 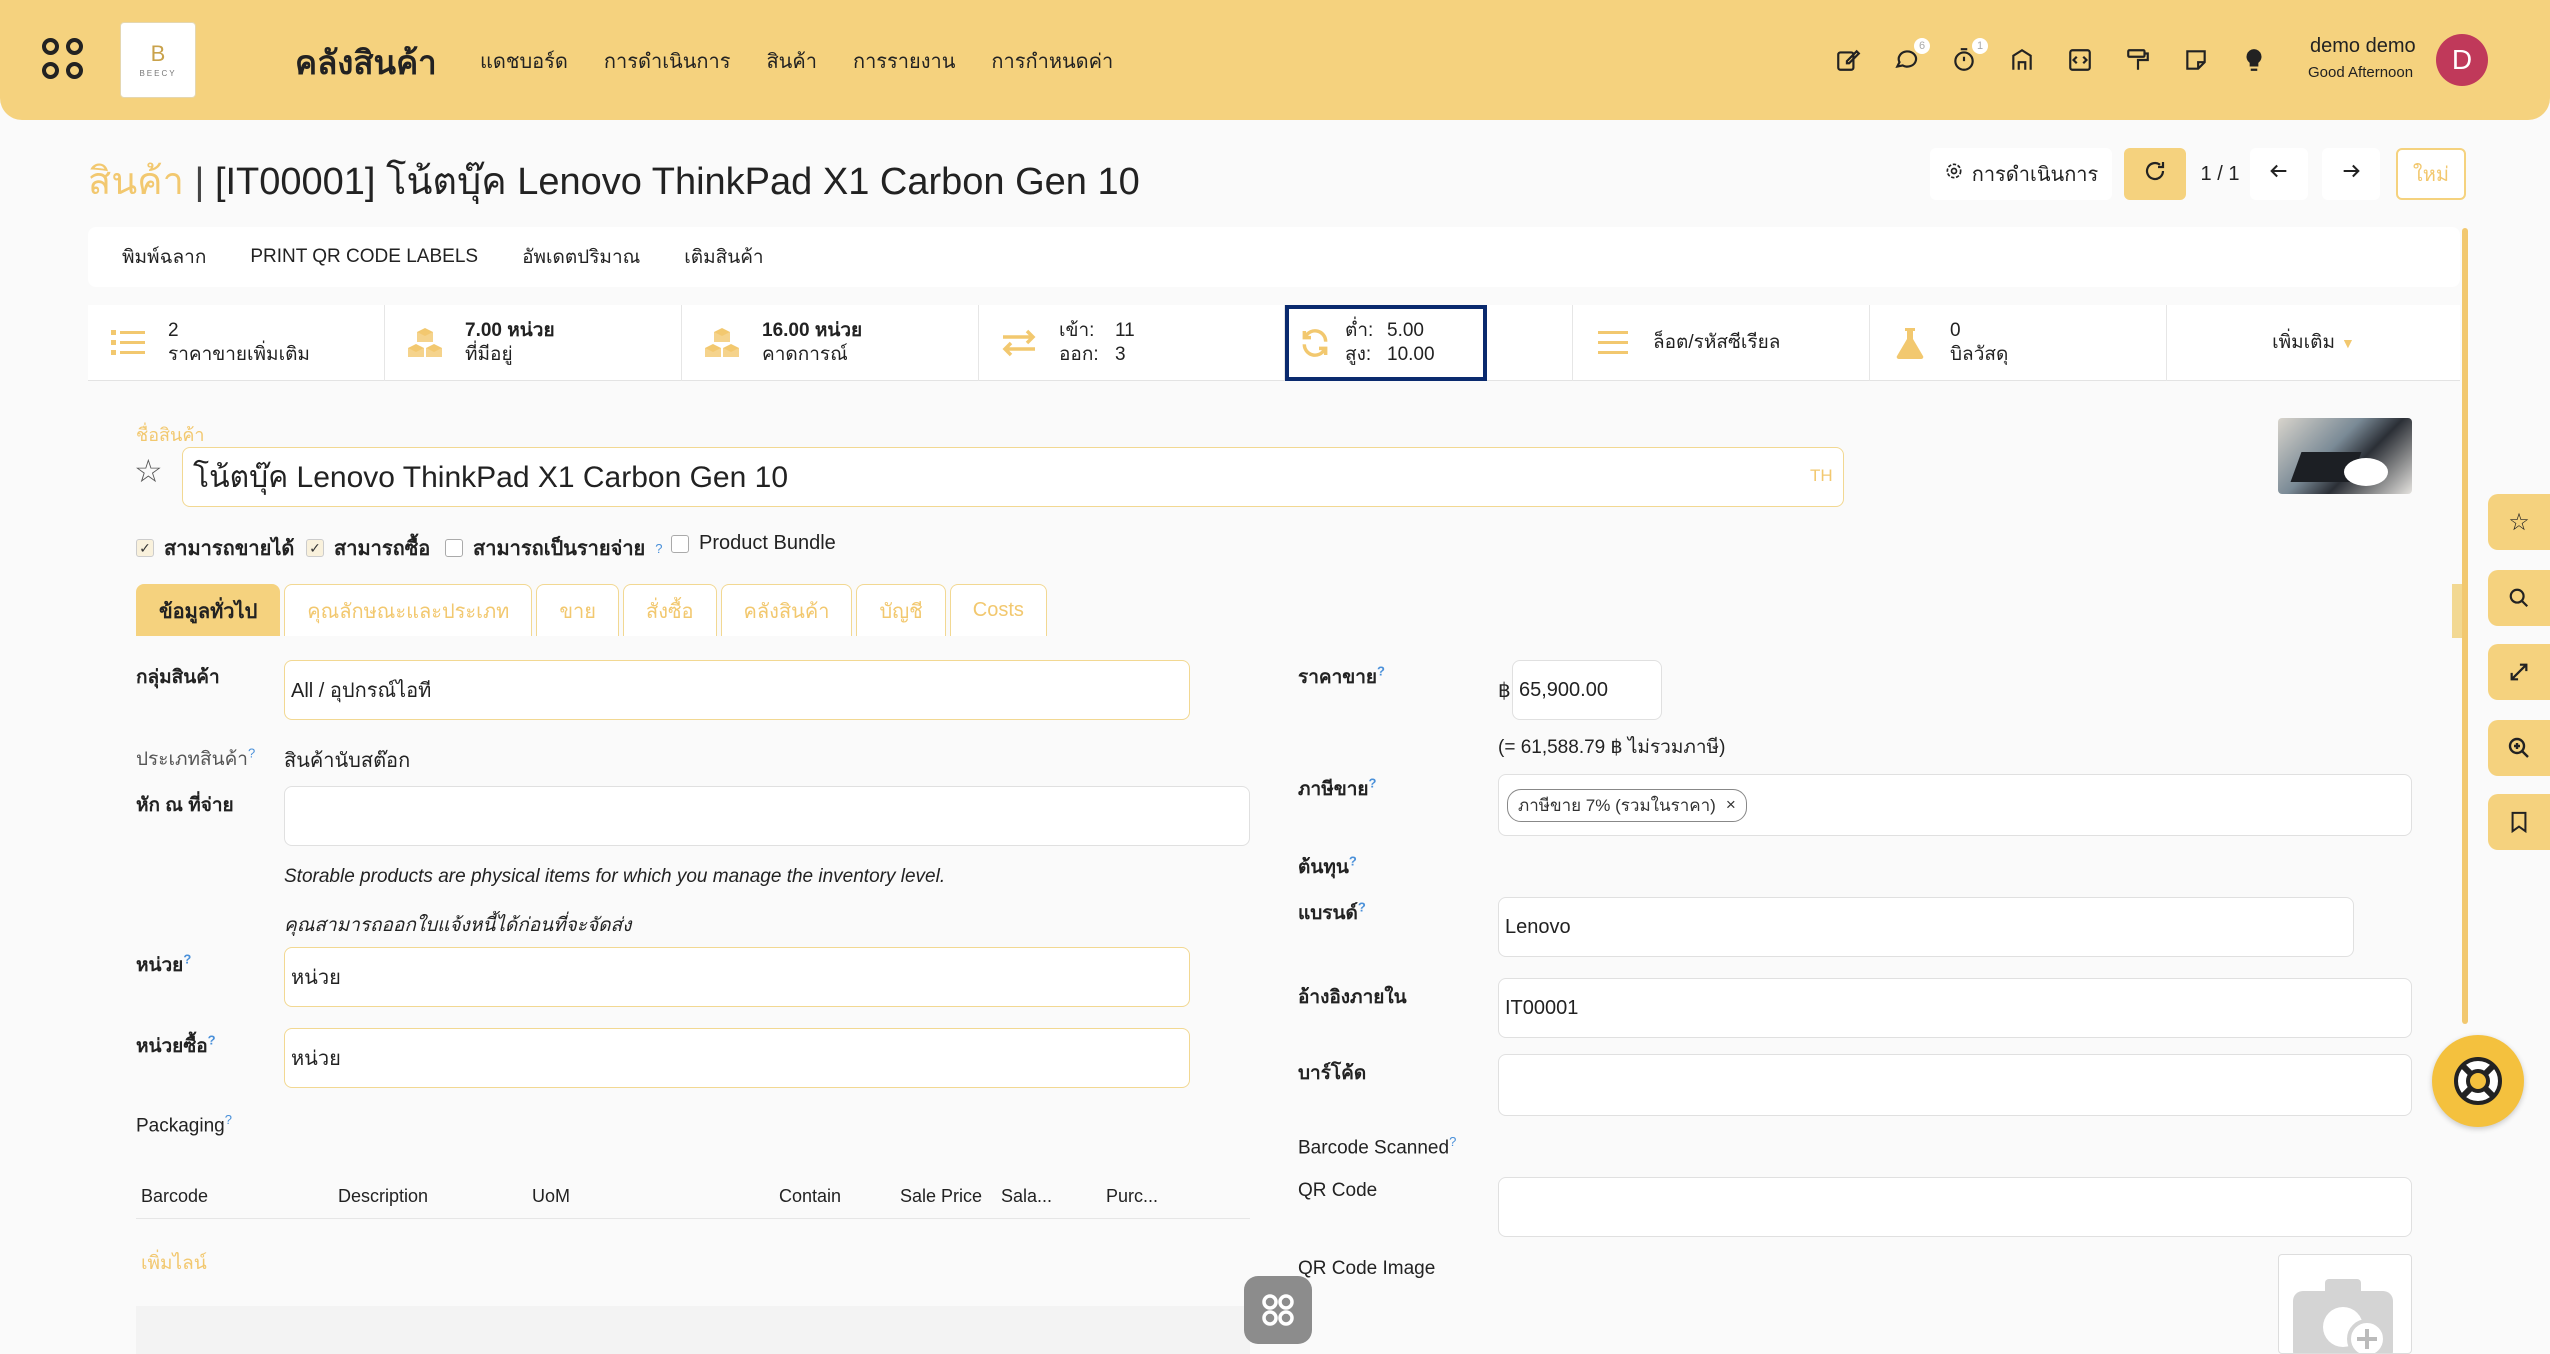 I want to click on packaging-col-contain: Contain, so click(x=810, y=1196).